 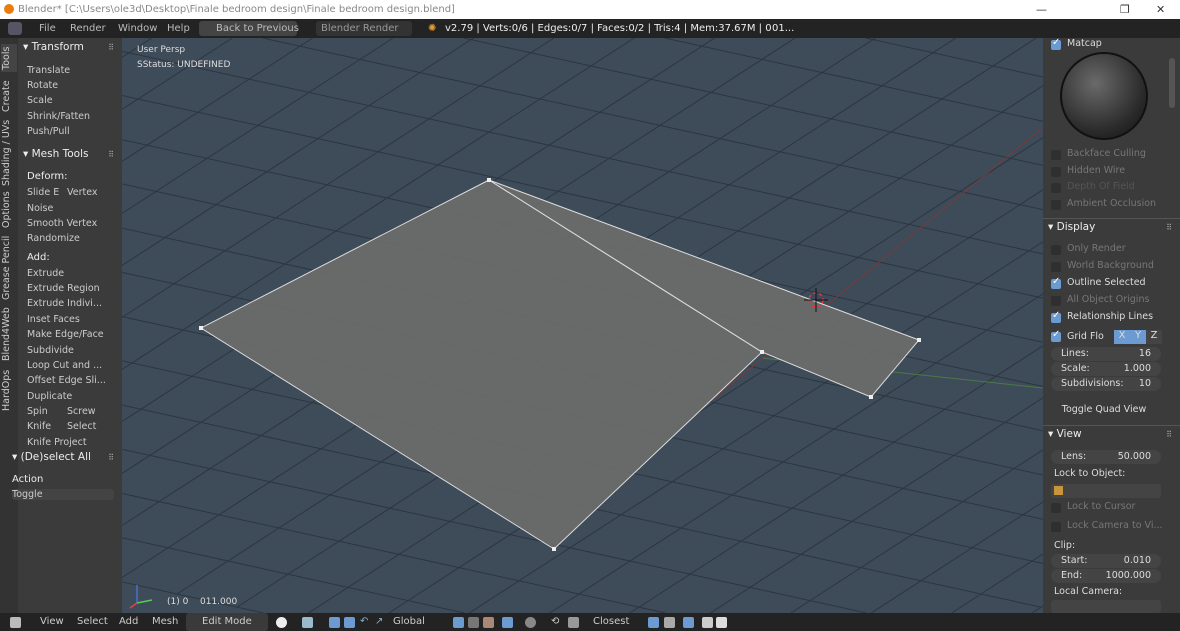 What do you see at coordinates (1106, 354) in the screenshot?
I see `grid-lines-field: Lines: 16` at bounding box center [1106, 354].